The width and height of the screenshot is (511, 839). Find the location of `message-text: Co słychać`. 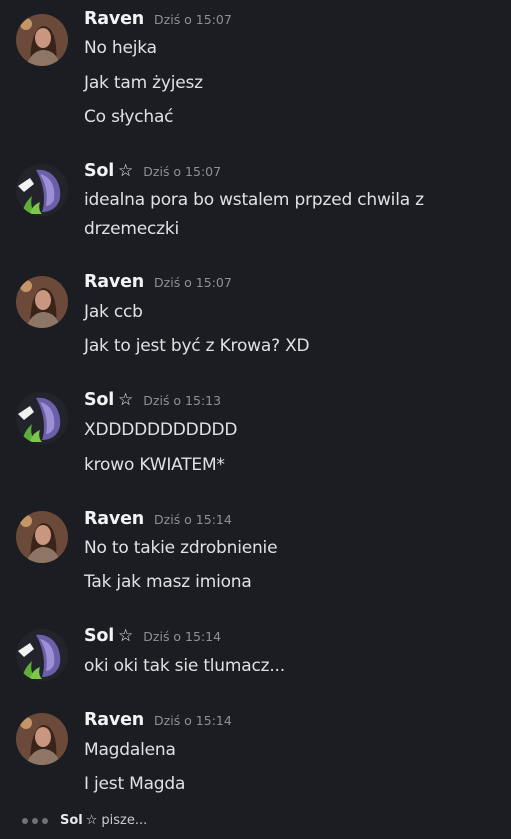

message-text: Co słychać is located at coordinates (289, 117).